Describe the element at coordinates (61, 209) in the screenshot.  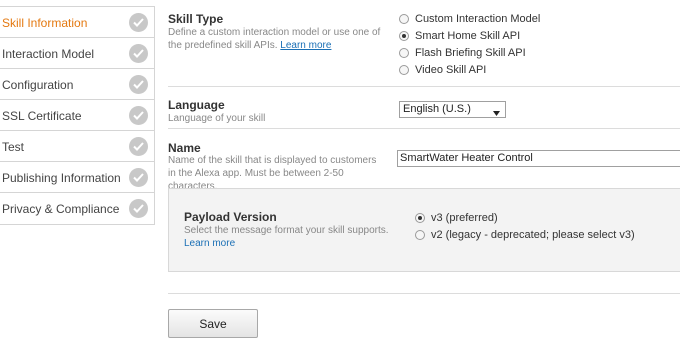
I see `sidebar-item-label: Privacy & Compliance` at that location.